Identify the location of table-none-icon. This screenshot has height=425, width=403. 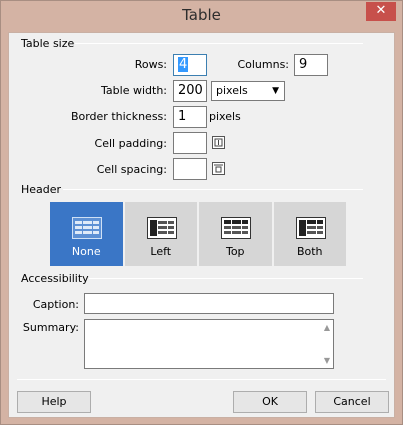
(87, 228).